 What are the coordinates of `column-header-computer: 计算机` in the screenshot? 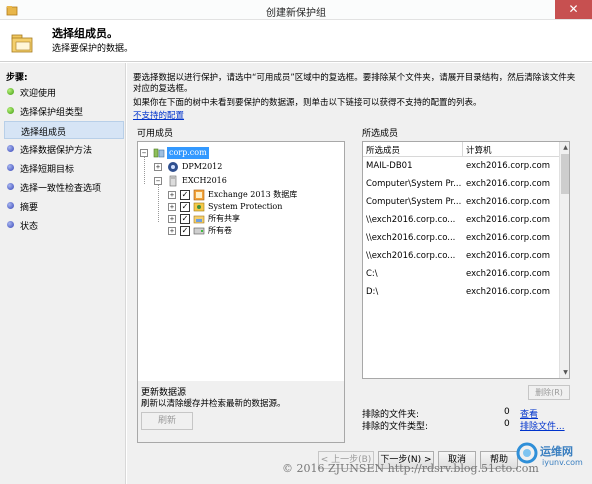 It's located at (479, 150).